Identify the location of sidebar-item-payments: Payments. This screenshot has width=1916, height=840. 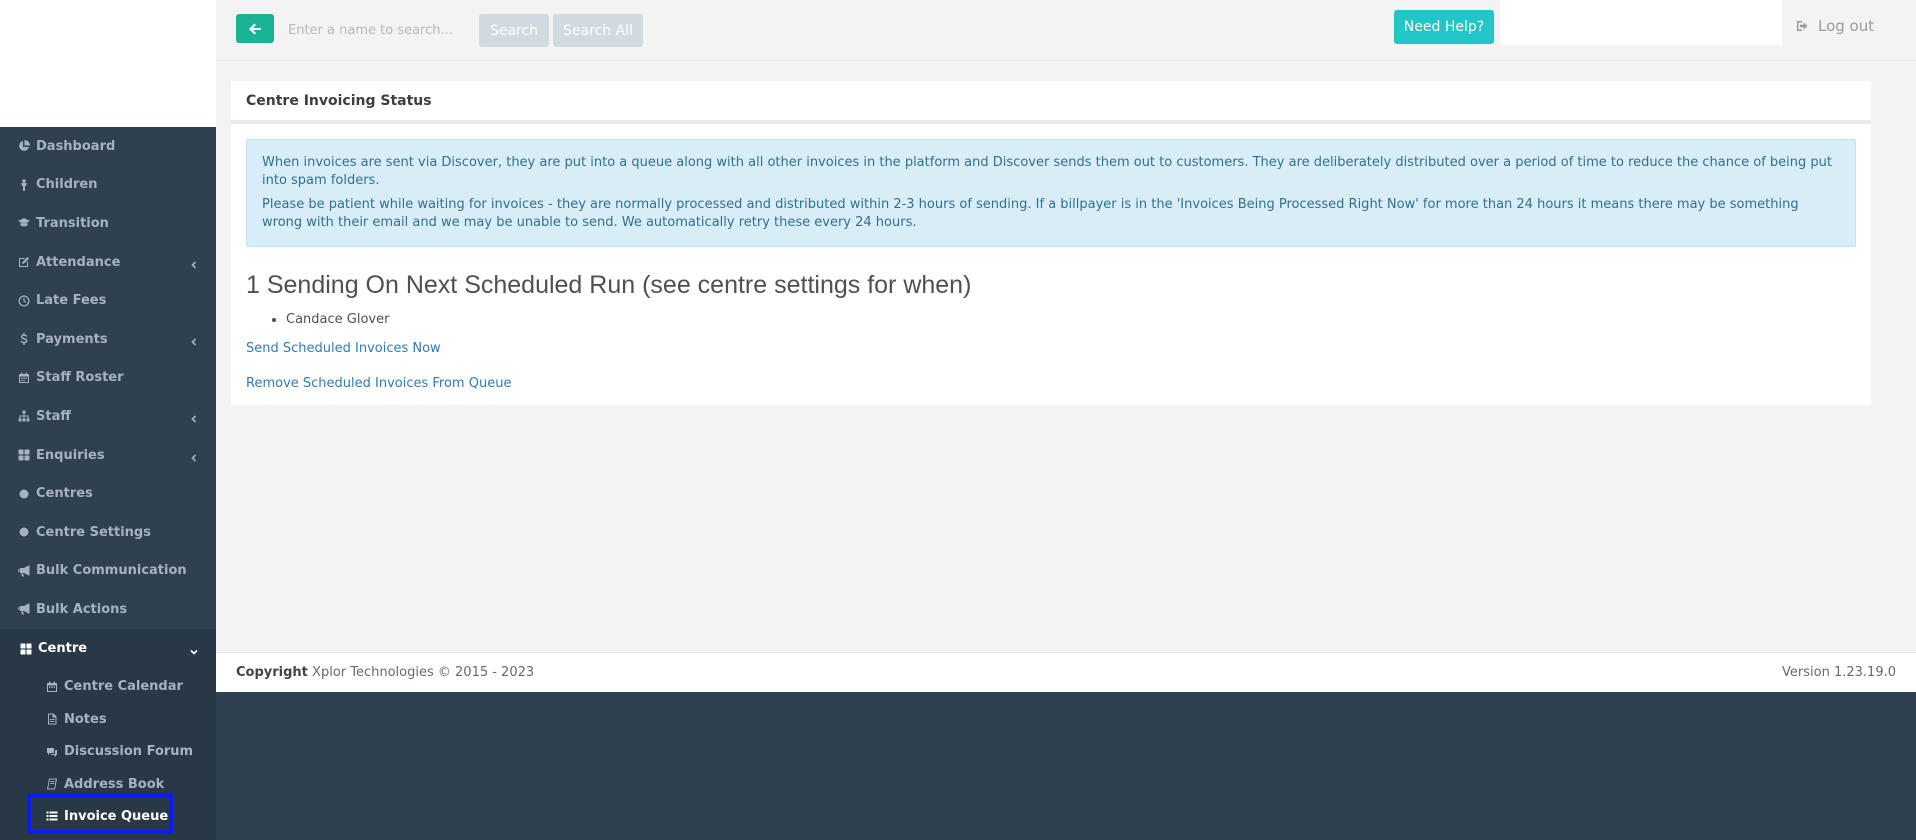
(108, 339).